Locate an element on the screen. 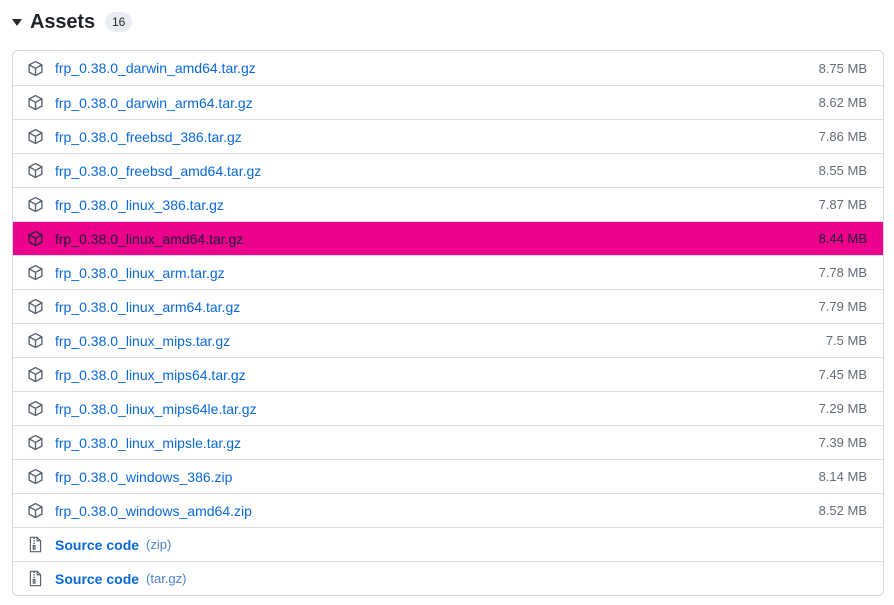 The image size is (894, 605). page-title: Assets is located at coordinates (62, 22).